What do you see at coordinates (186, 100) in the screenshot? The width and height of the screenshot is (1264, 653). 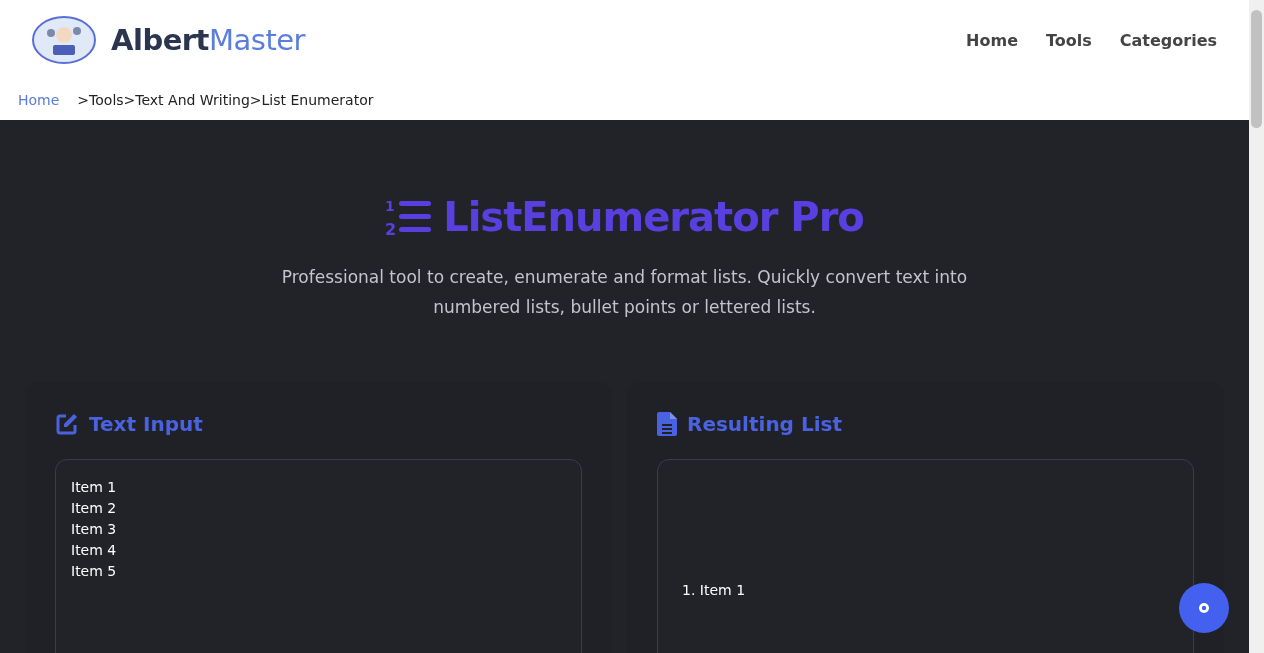 I see `breadcrumb-link: >Text And Writing` at bounding box center [186, 100].